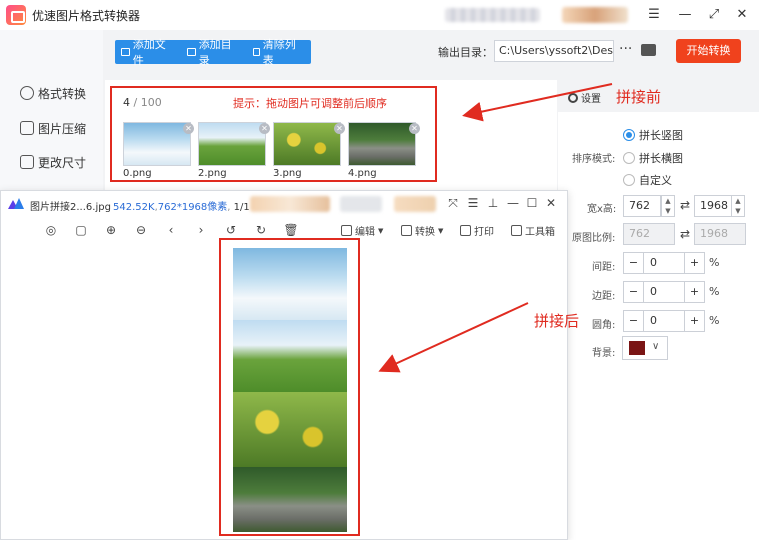 Image resolution: width=759 pixels, height=540 pixels. Describe the element at coordinates (453, 337) in the screenshot. I see `arrow-after` at that location.